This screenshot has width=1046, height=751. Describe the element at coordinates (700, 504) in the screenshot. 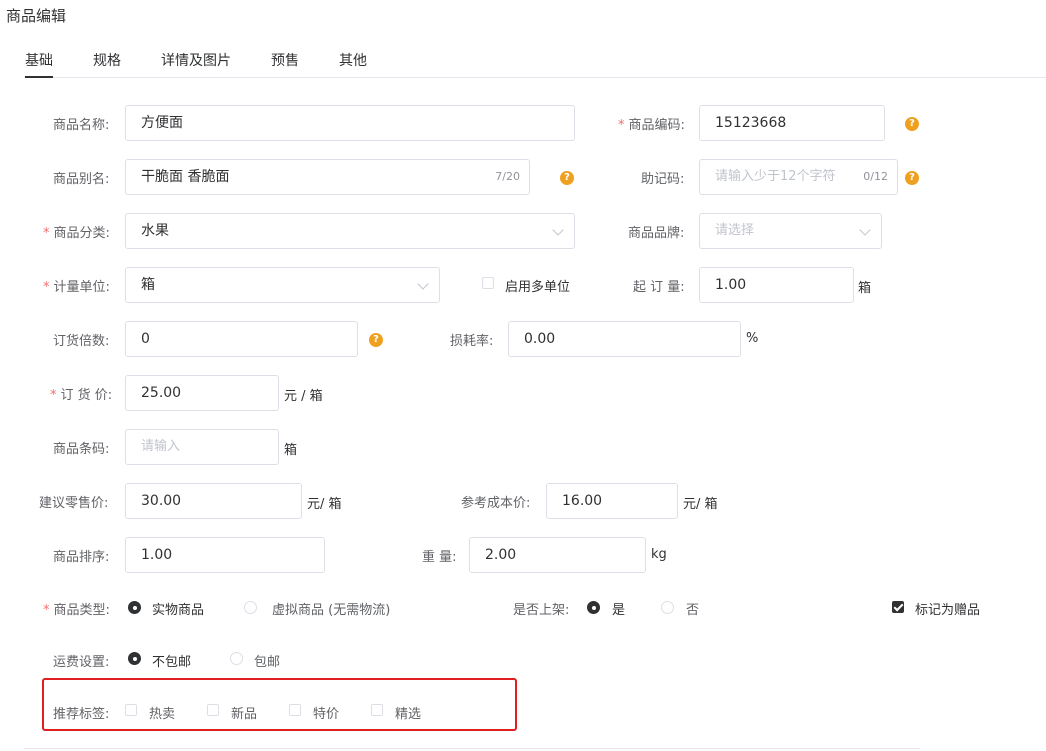

I see `ref-cost-unit: 元/ 箱` at that location.